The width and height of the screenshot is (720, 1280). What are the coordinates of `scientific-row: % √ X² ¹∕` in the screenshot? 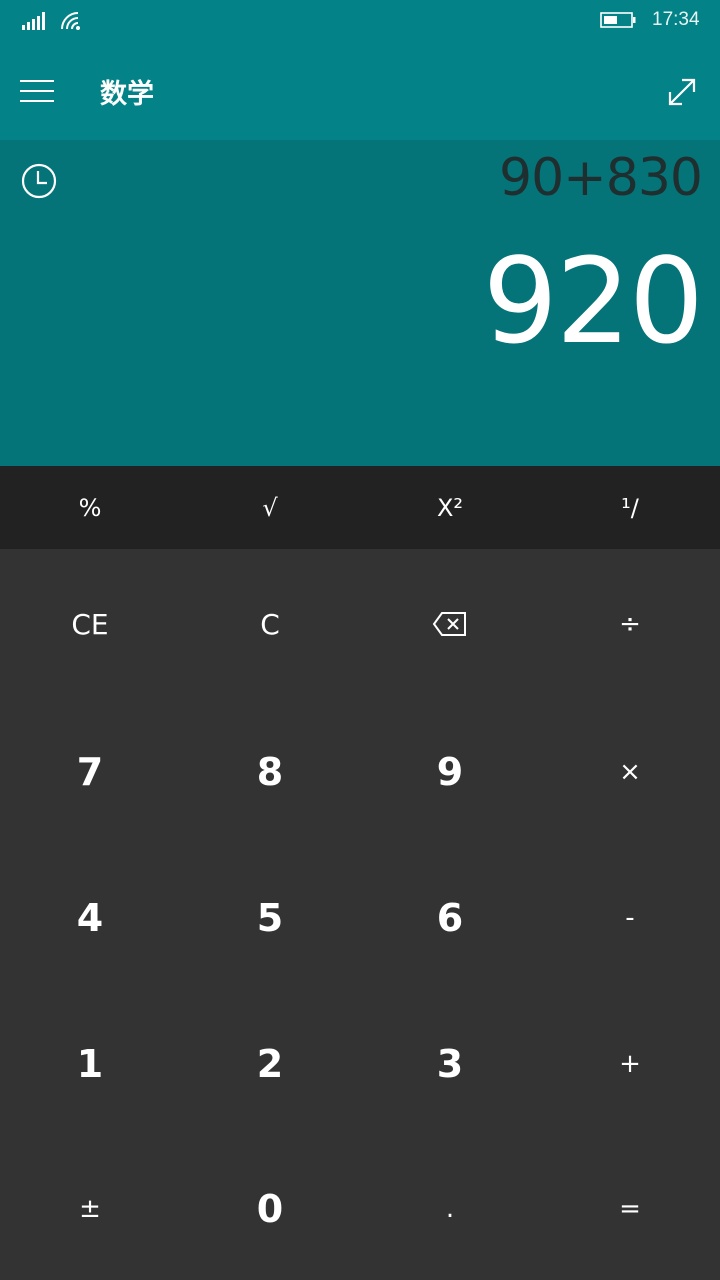 It's located at (360, 507).